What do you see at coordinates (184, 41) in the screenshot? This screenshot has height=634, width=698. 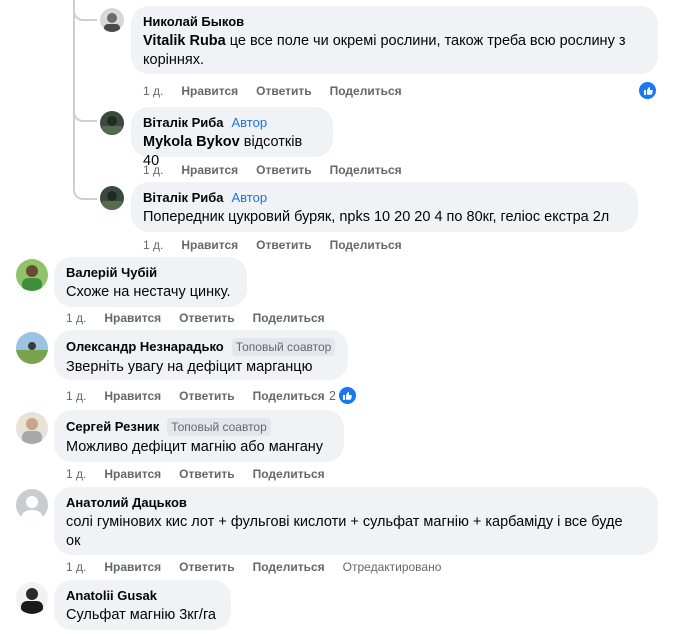 I see `mention-link: Vitalik Ruba` at bounding box center [184, 41].